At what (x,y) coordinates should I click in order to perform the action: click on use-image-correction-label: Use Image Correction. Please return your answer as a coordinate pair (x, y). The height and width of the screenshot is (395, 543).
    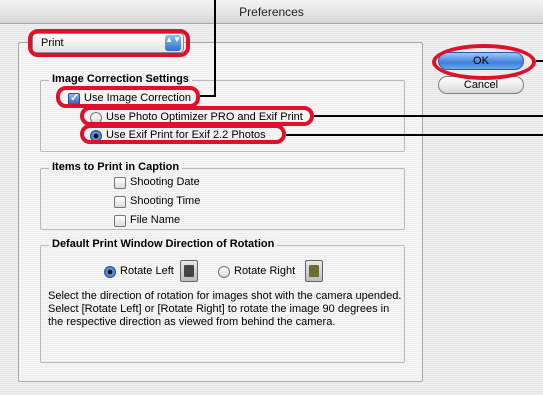
    Looking at the image, I should click on (137, 98).